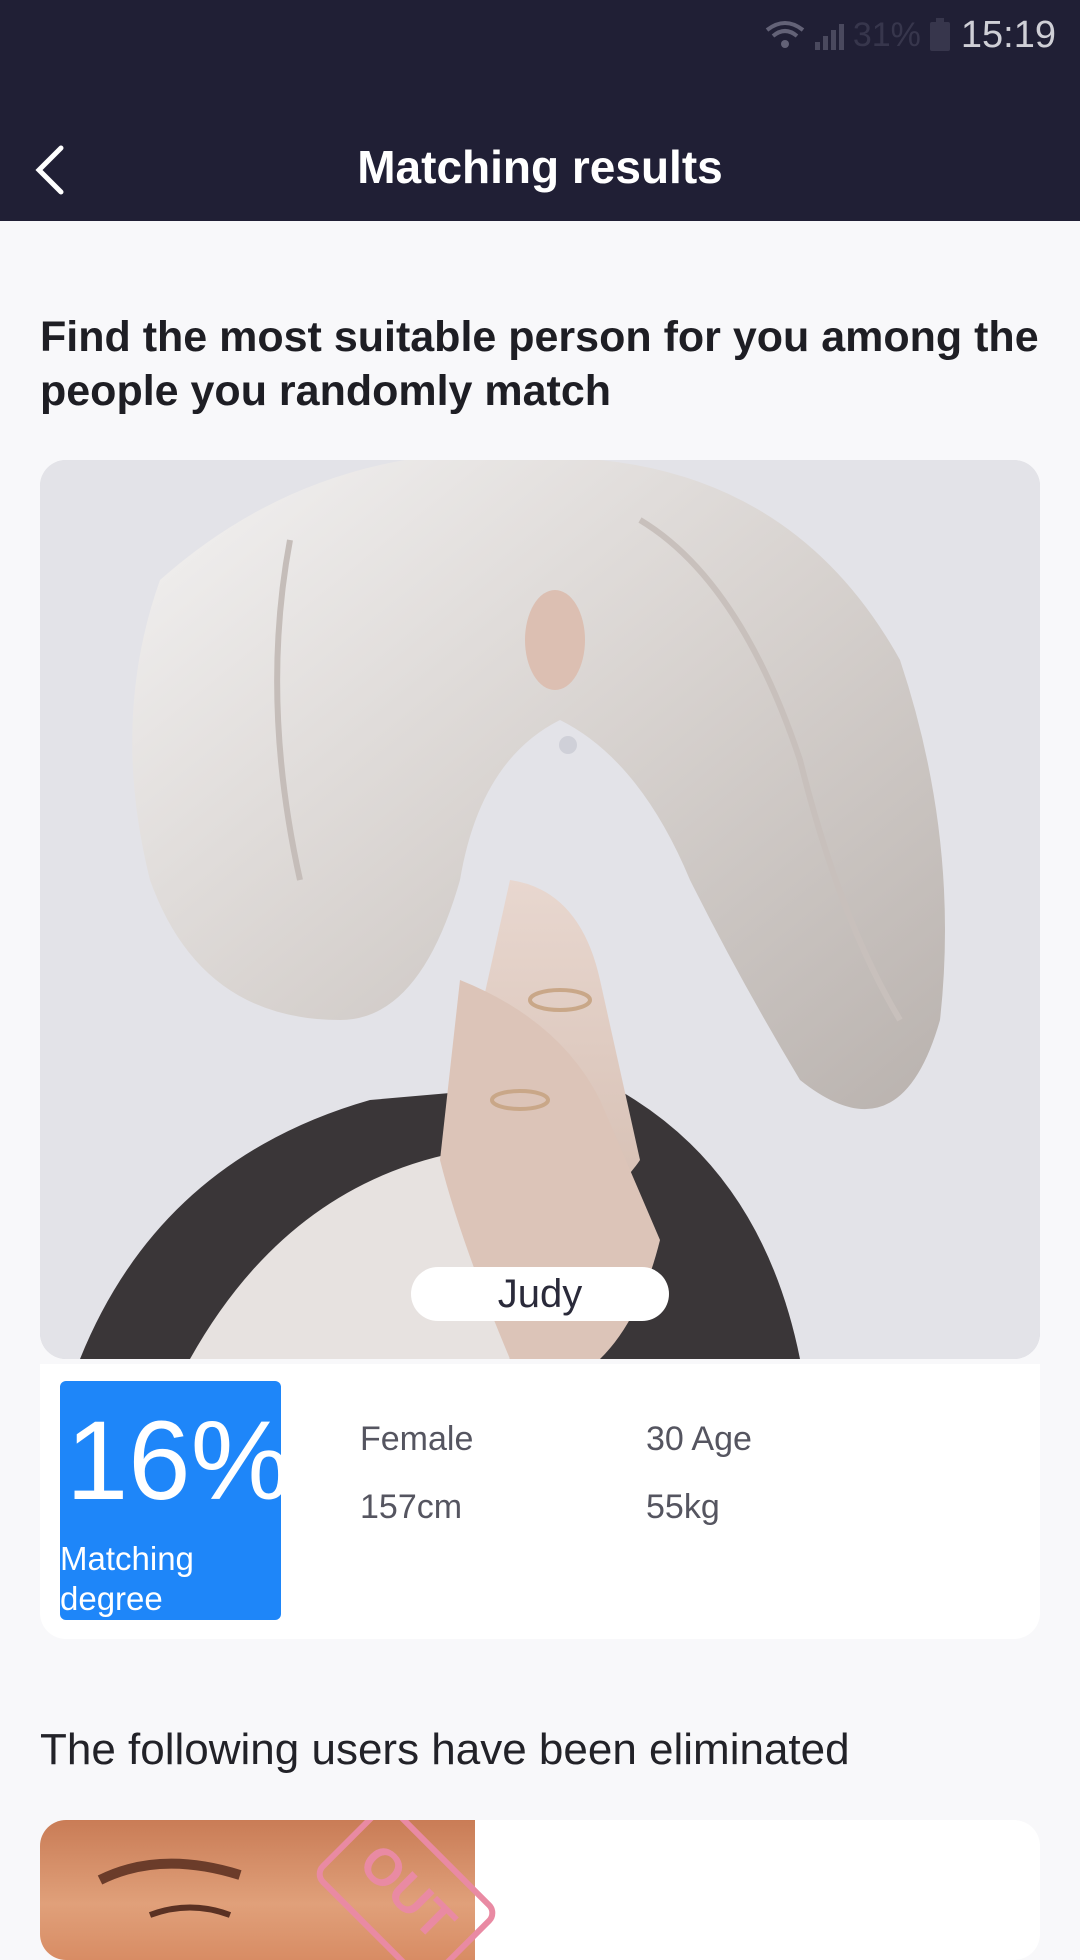 This screenshot has height=1960, width=1080. I want to click on battery-percent: 31%, so click(886, 34).